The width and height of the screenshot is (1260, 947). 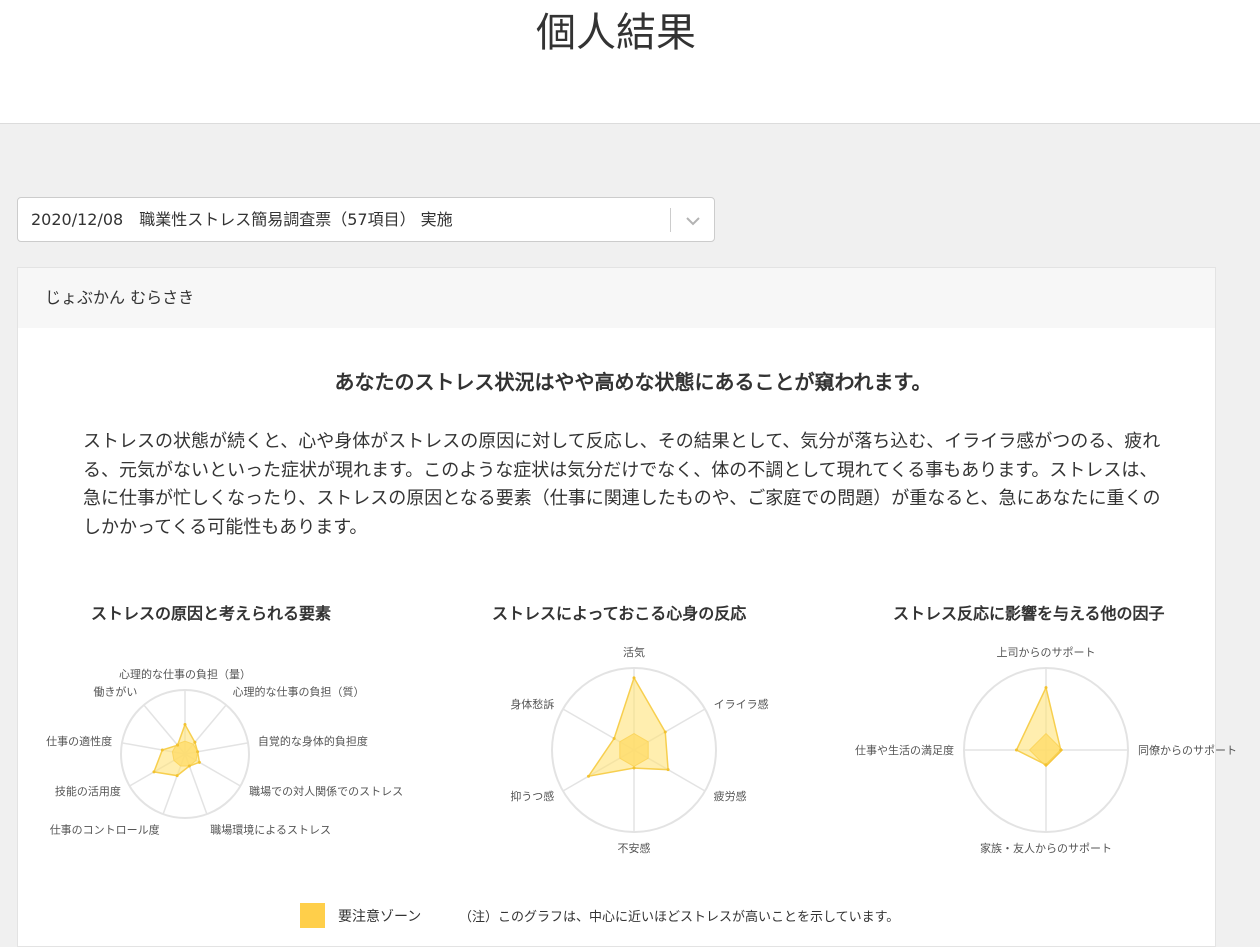 I want to click on radar-axis-label-stress-causes: 仕事のコントロール度, so click(x=105, y=830).